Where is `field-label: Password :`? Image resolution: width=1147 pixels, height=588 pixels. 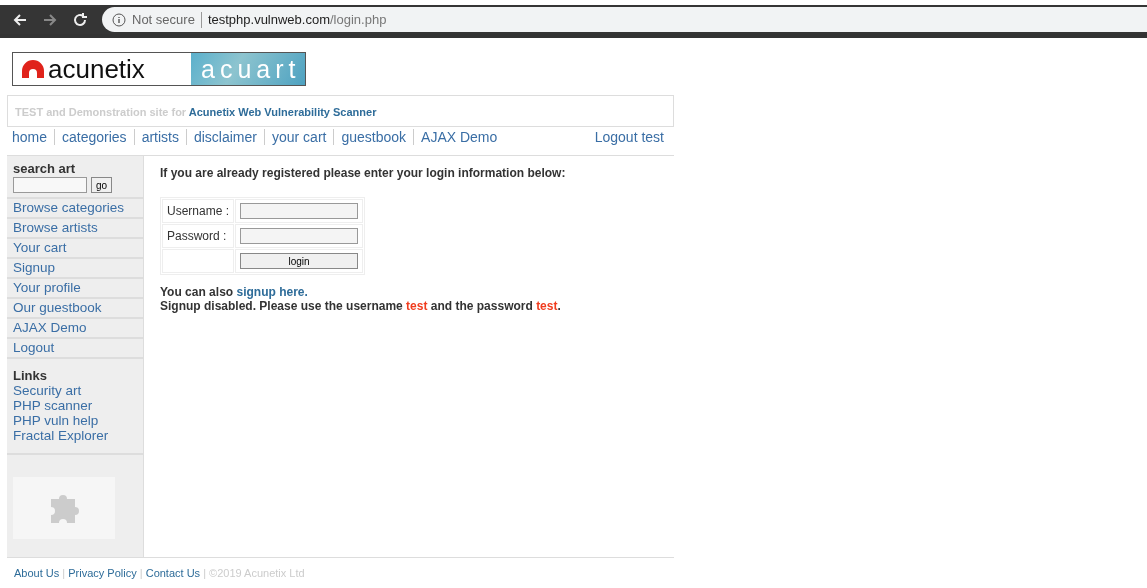
field-label: Password : is located at coordinates (197, 236).